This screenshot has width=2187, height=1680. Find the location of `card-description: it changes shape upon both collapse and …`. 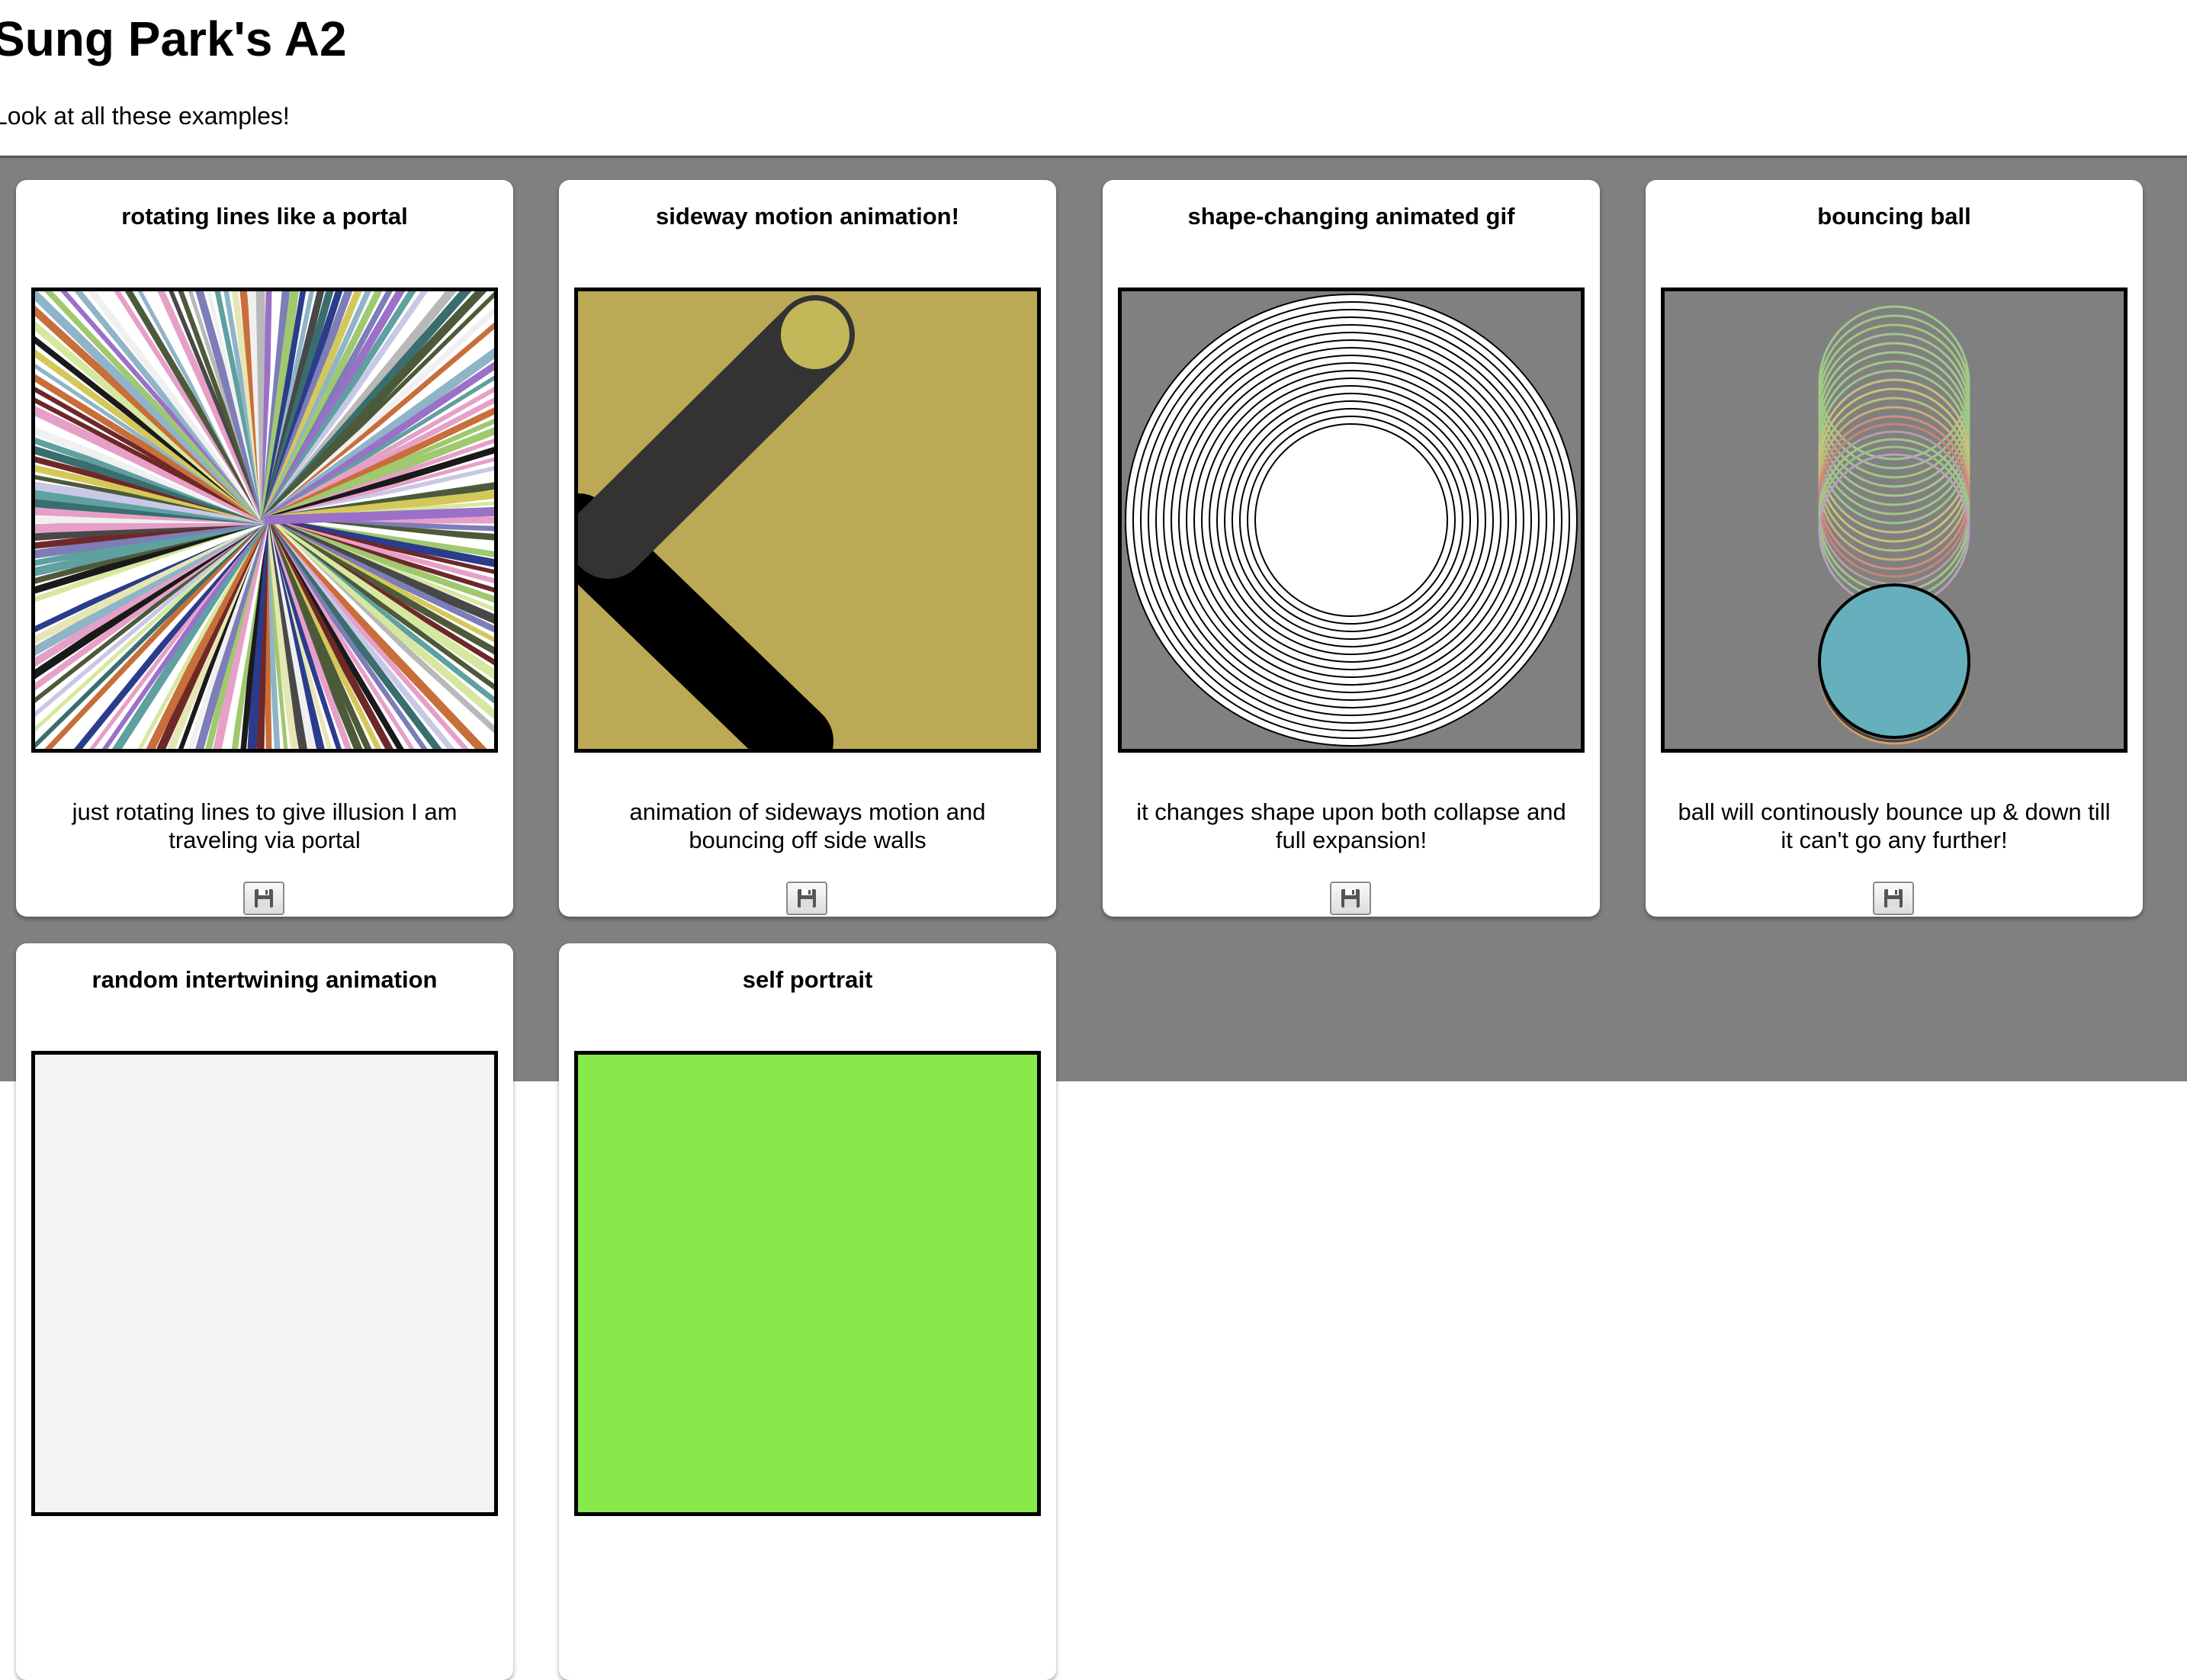

card-description: it changes shape upon both collapse and … is located at coordinates (1351, 826).